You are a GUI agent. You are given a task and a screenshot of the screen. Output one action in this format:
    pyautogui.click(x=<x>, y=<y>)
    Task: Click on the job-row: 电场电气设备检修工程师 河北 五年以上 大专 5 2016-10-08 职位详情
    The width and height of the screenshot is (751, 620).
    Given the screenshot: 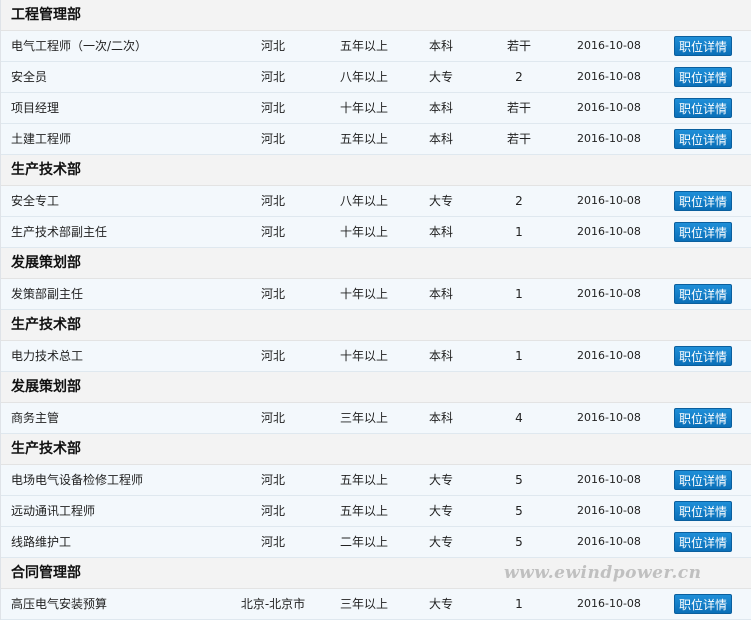 What is the action you would take?
    pyautogui.click(x=376, y=480)
    